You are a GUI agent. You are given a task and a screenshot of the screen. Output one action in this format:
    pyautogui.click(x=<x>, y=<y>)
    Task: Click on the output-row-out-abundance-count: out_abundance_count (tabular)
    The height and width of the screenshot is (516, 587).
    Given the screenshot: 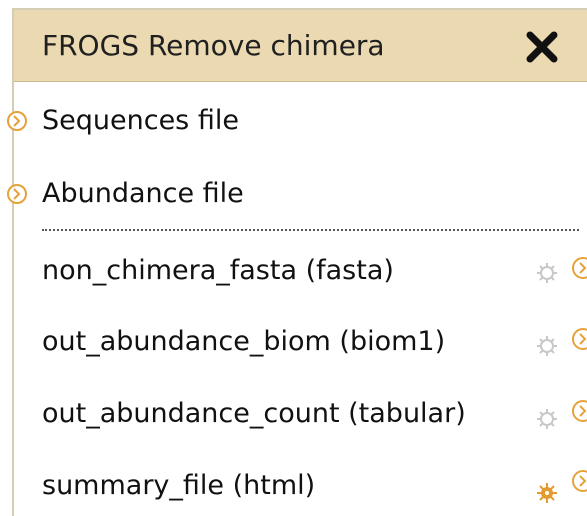 What is the action you would take?
    pyautogui.click(x=300, y=414)
    